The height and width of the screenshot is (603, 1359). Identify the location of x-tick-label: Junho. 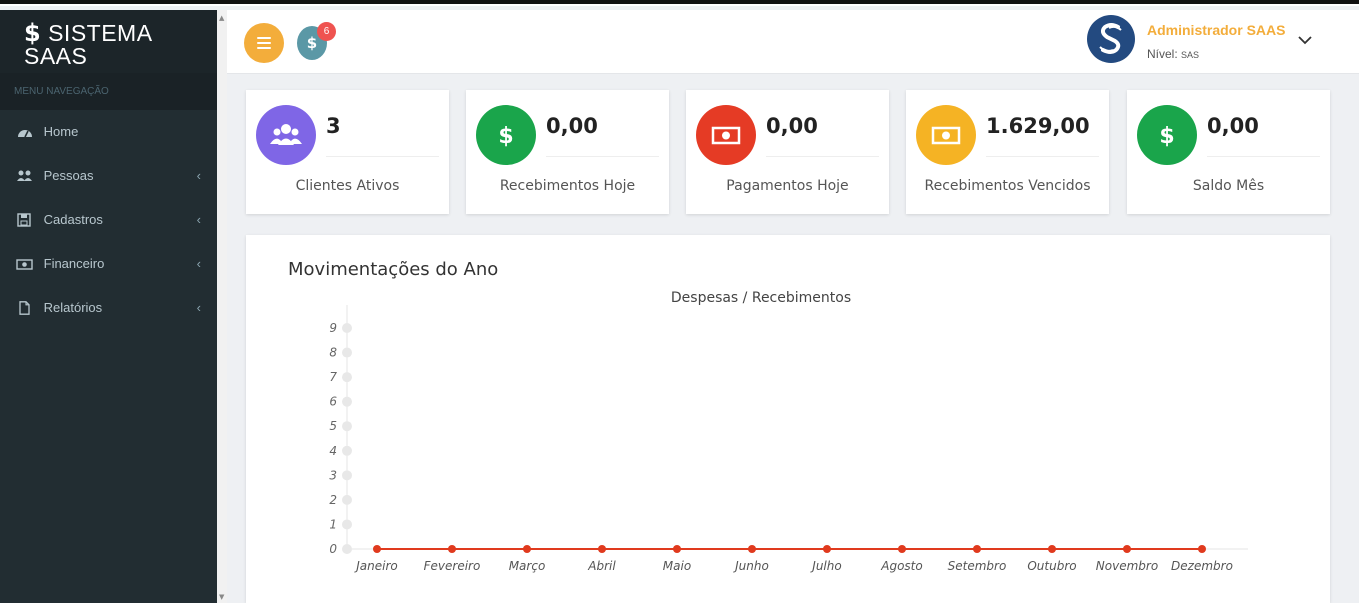
(751, 566).